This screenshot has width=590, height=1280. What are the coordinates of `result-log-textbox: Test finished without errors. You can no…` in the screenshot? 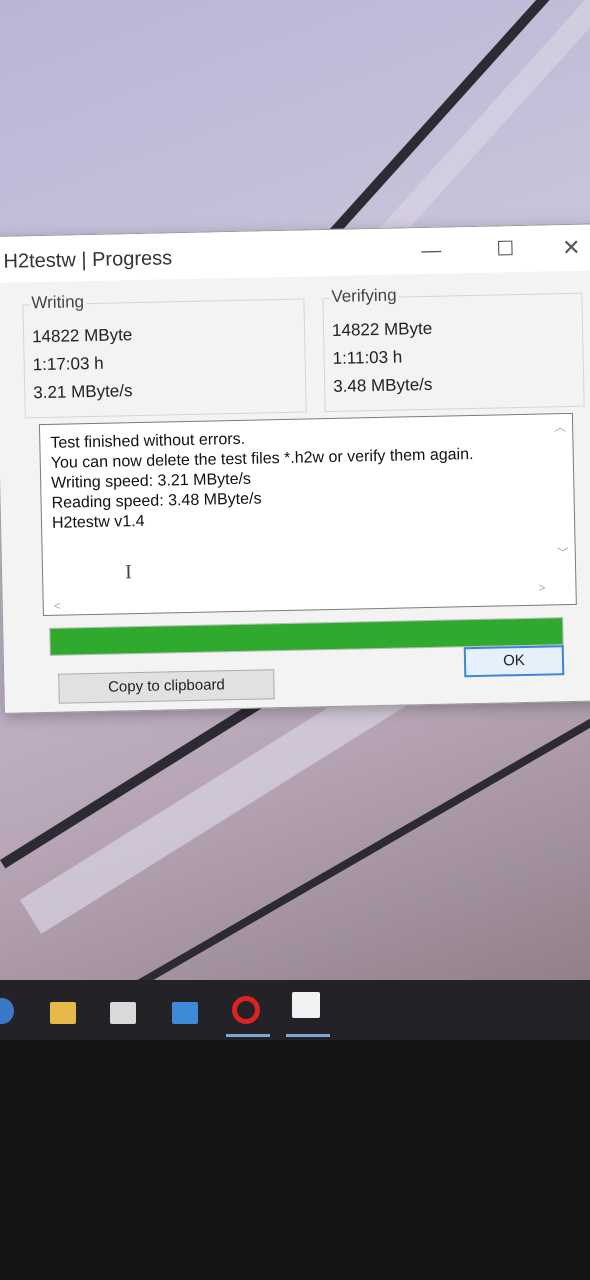 It's located at (307, 514).